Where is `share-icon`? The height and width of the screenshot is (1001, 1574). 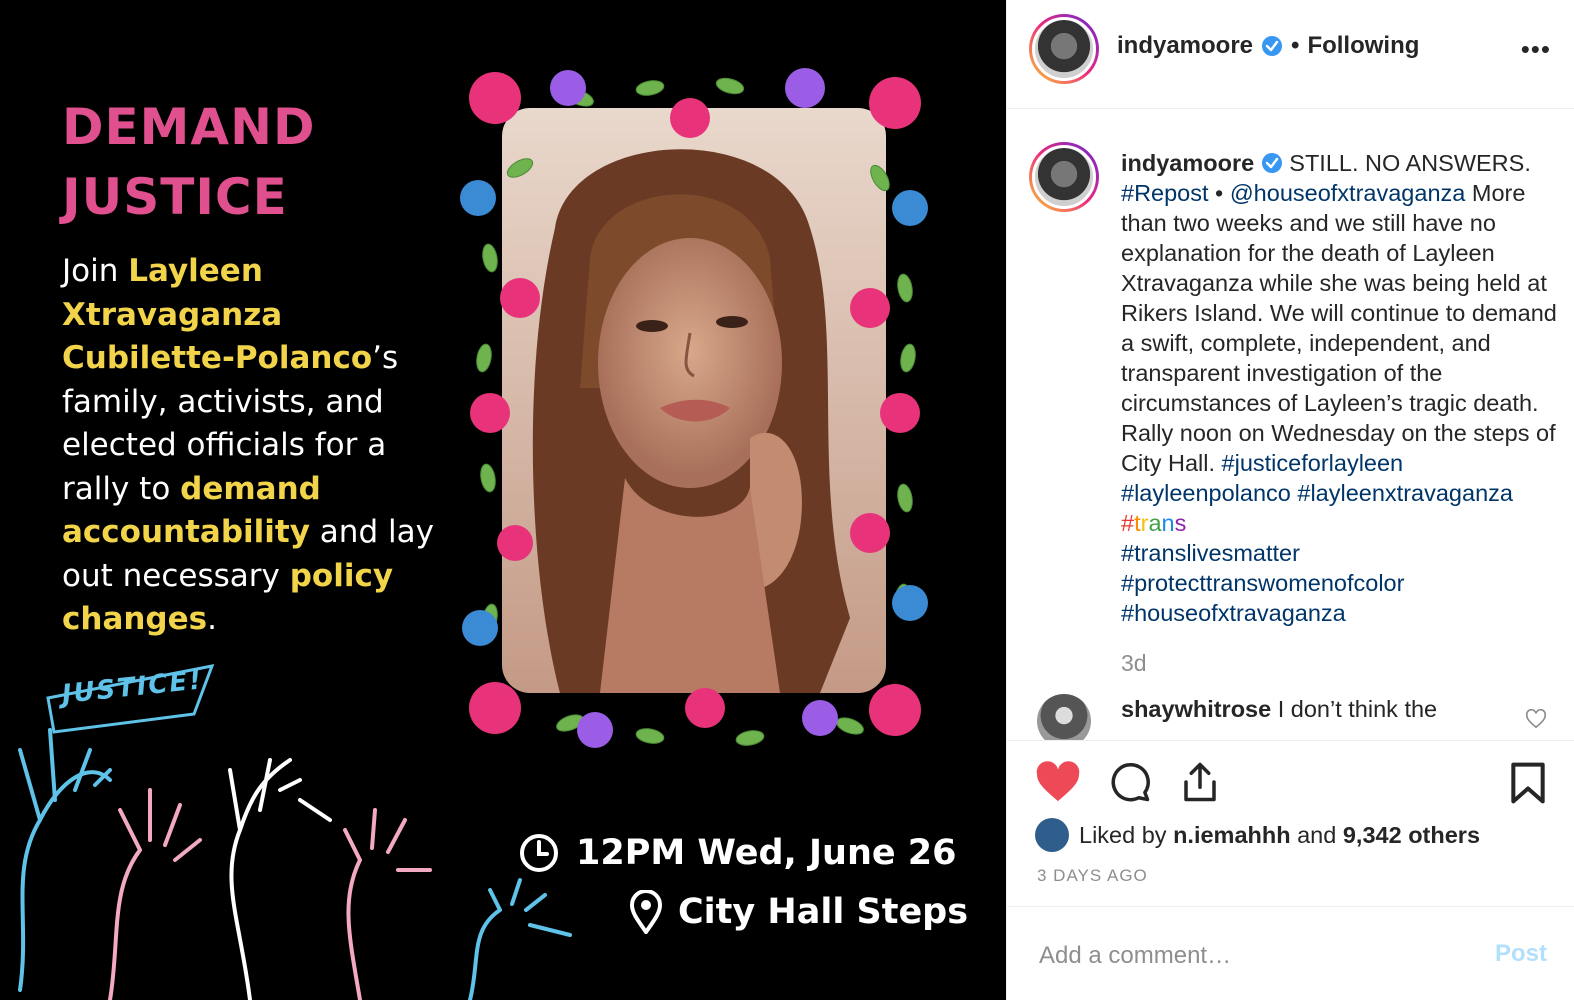
share-icon is located at coordinates (1200, 782).